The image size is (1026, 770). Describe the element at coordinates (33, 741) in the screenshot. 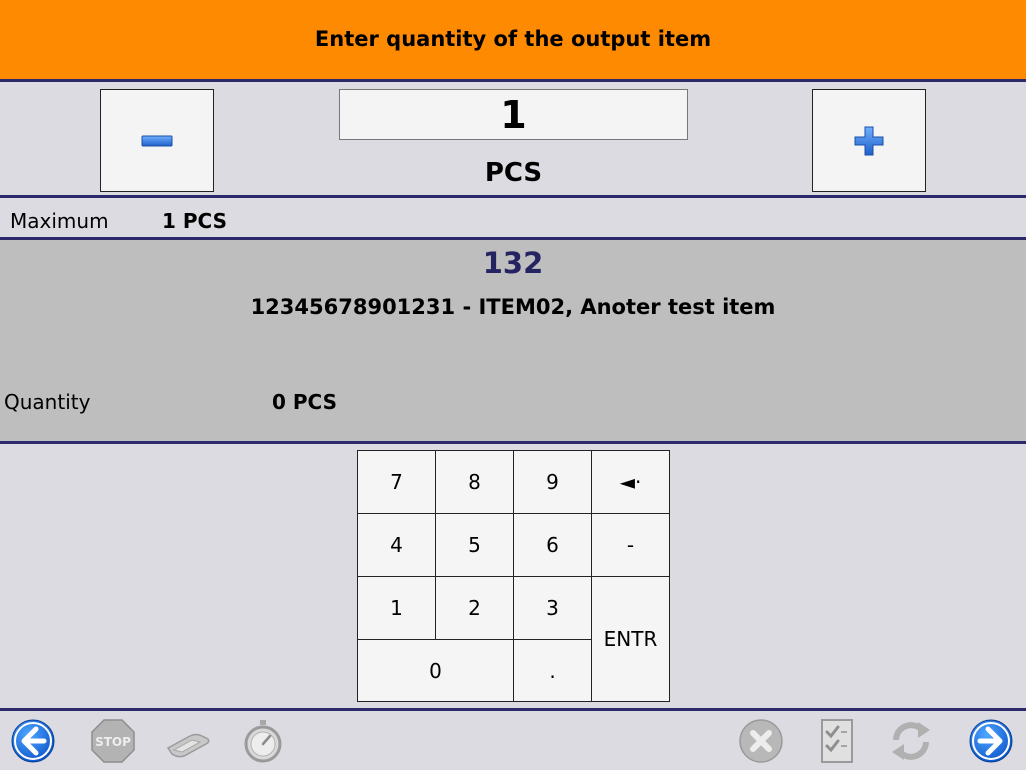

I see `back-arrow-icon` at that location.